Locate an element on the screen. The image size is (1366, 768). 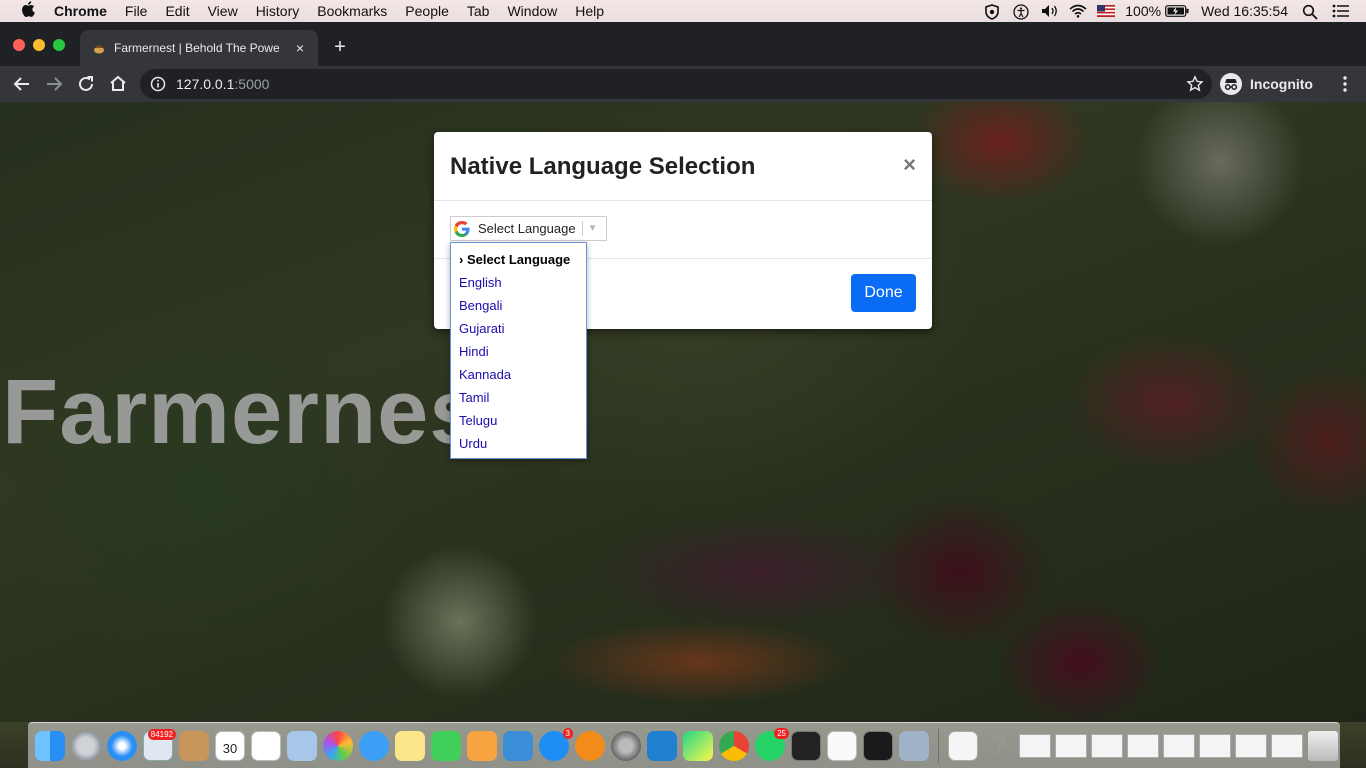
address-bar: 127.0.0.1:5000 is located at coordinates (676, 84).